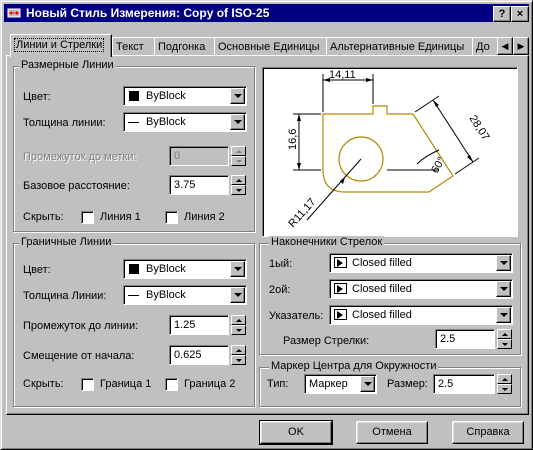 The image size is (533, 450). What do you see at coordinates (296, 432) in the screenshot?
I see `ok-button: OK` at bounding box center [296, 432].